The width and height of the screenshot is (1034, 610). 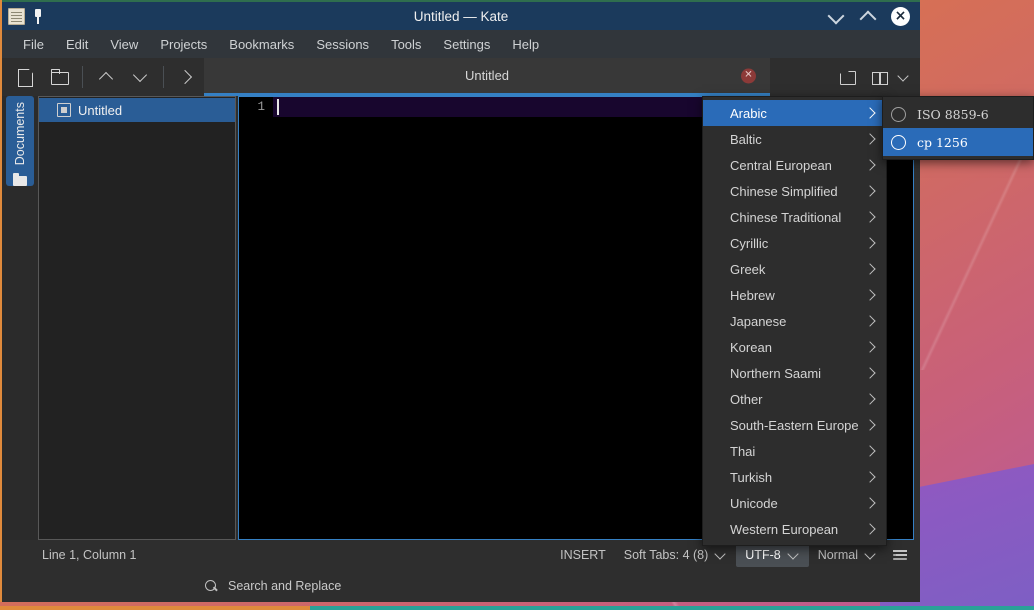 What do you see at coordinates (794, 113) in the screenshot?
I see `menu-item-arabic: Arabic` at bounding box center [794, 113].